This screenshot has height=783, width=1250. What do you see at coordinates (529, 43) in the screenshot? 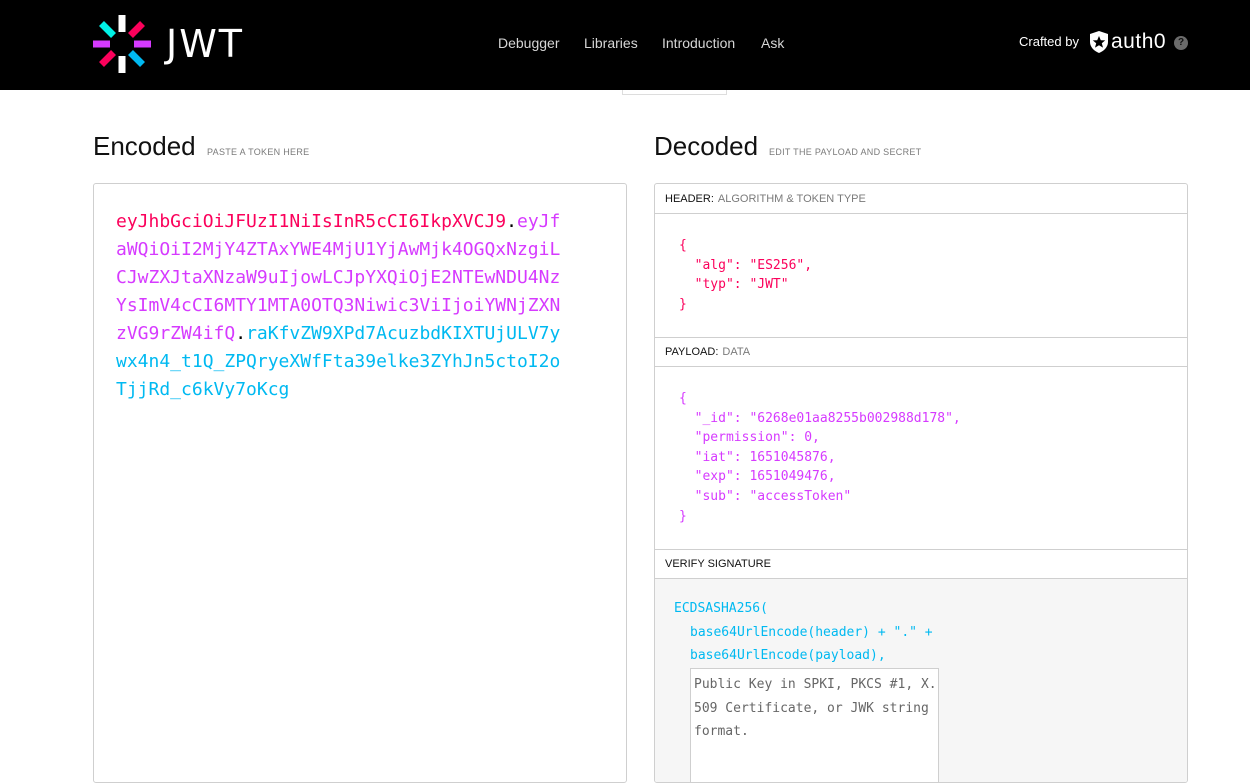
I see `nav-debugger: Debugger` at bounding box center [529, 43].